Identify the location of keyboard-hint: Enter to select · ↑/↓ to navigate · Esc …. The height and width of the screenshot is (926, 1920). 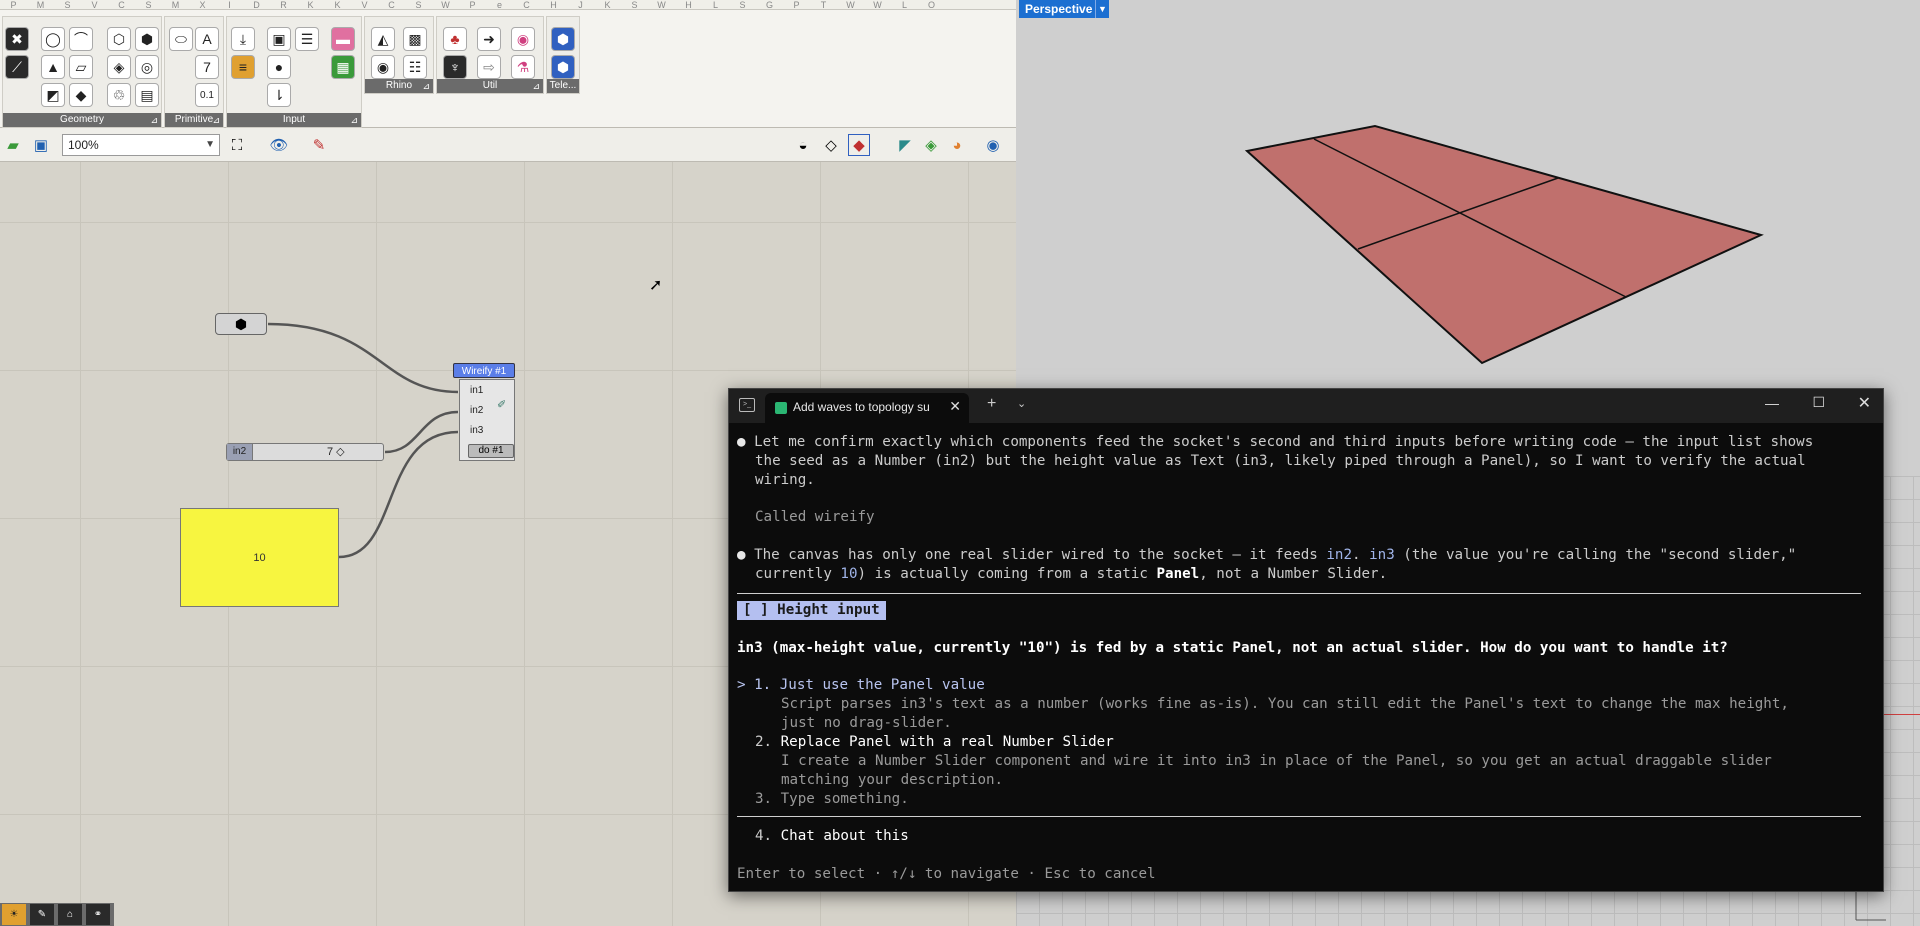
(946, 874).